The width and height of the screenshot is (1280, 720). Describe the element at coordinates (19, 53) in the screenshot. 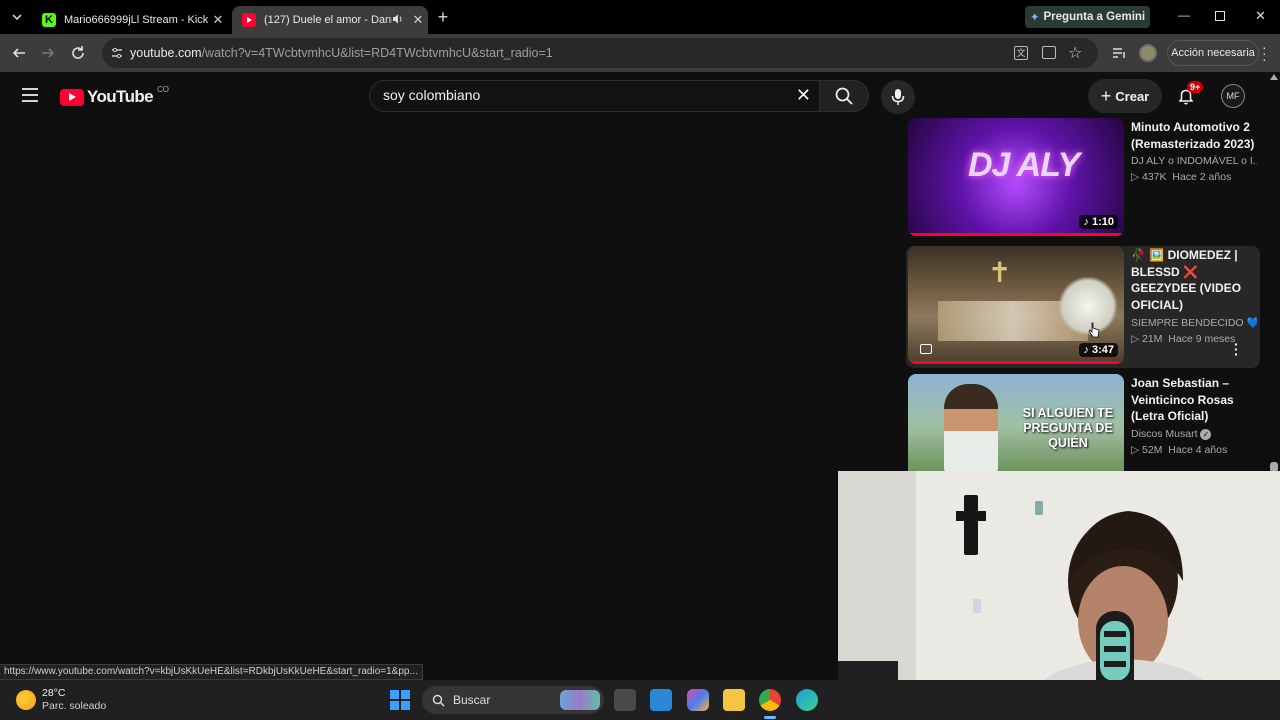

I see `back-arrow-icon` at that location.